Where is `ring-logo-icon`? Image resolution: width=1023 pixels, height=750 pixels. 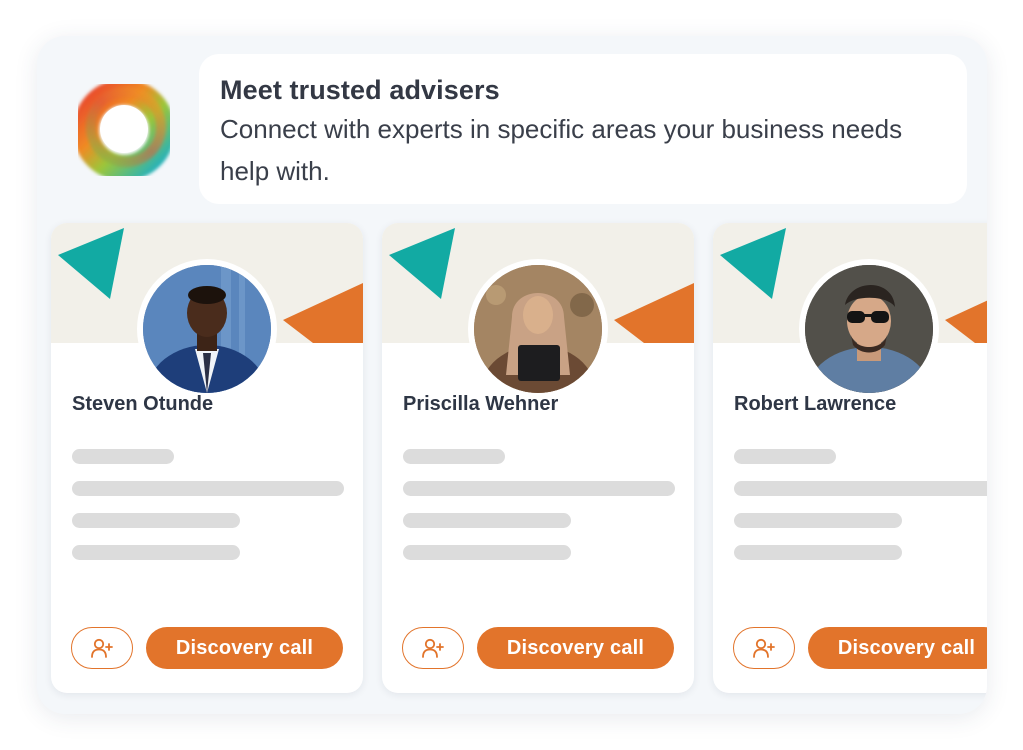 ring-logo-icon is located at coordinates (124, 130).